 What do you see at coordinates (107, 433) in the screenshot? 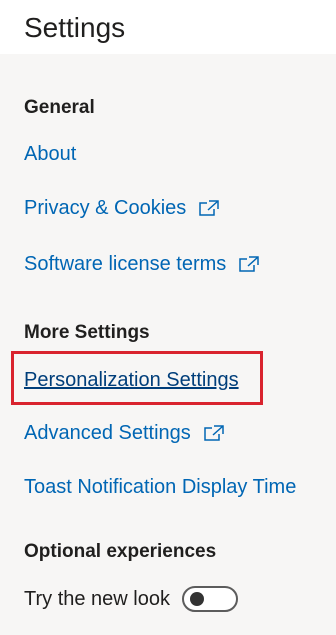
I see `advanced-settings-link-label: Advanced Settings` at bounding box center [107, 433].